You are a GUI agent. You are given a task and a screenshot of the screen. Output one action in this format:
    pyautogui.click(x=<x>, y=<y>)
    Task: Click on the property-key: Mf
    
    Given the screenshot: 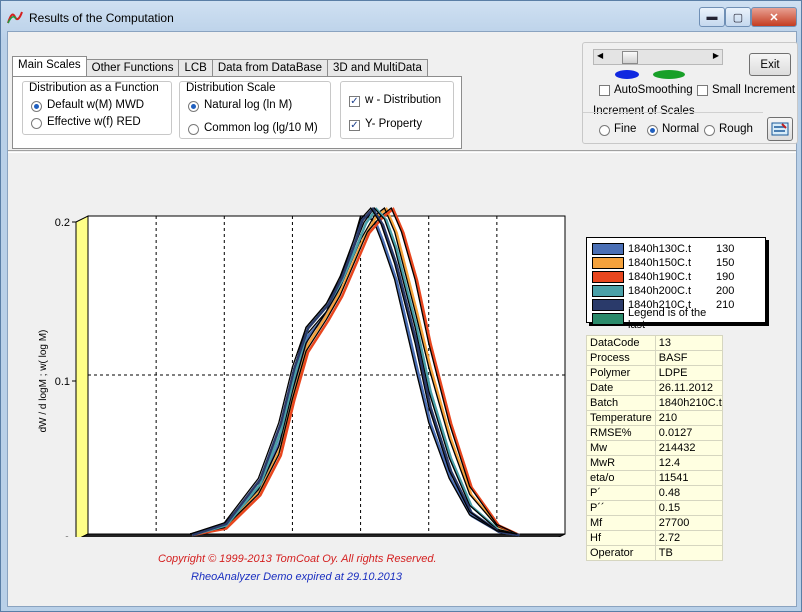 What is the action you would take?
    pyautogui.click(x=621, y=523)
    